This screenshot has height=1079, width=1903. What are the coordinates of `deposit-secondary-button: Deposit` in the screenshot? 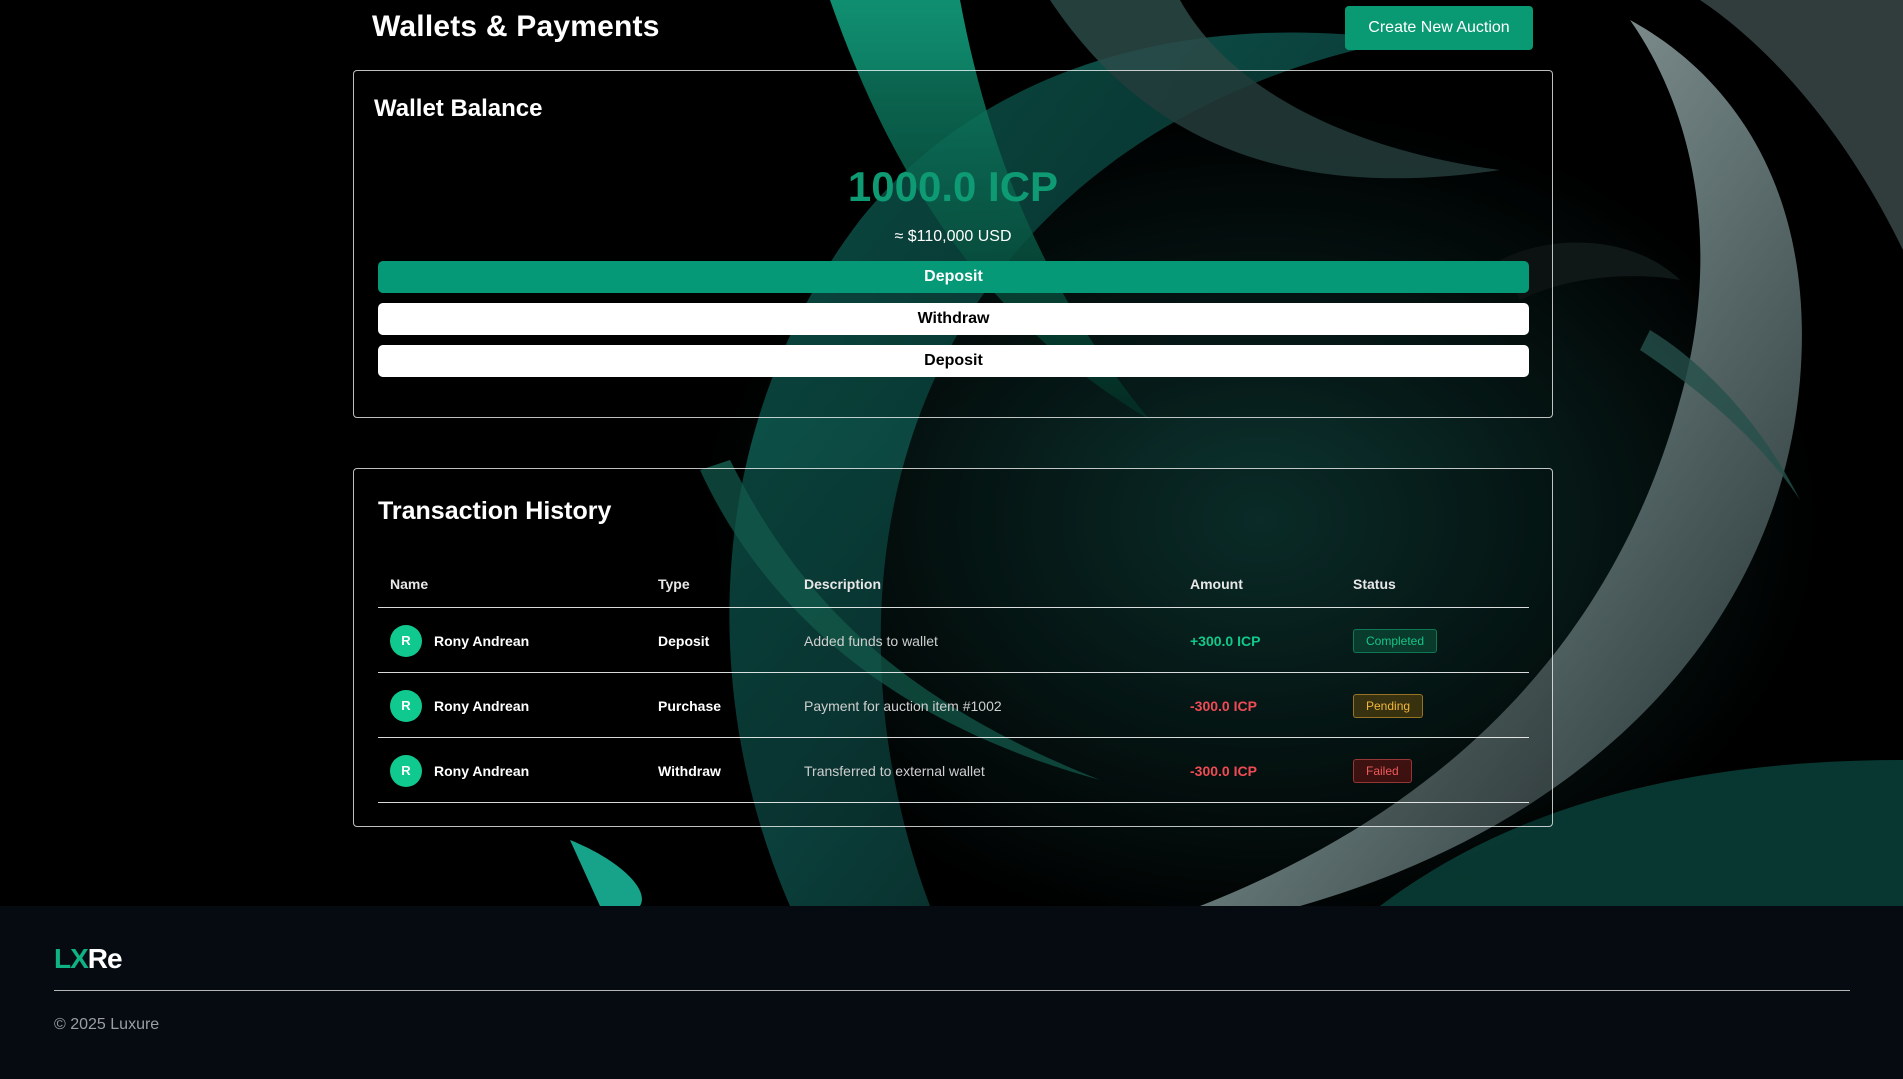 It's located at (953, 361).